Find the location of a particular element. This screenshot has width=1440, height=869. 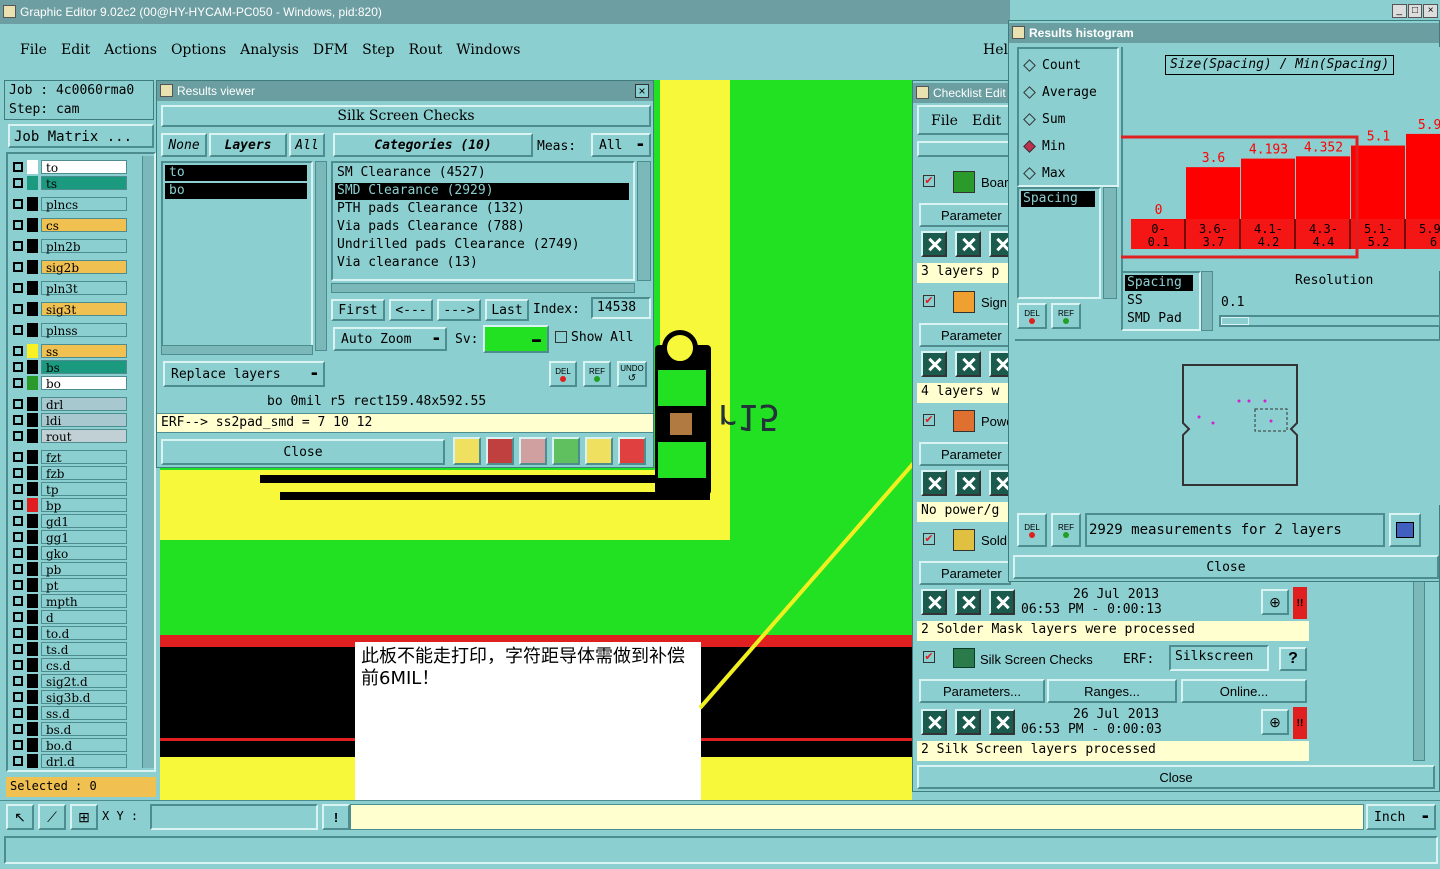

layers-listbox: to bo is located at coordinates (237, 256).